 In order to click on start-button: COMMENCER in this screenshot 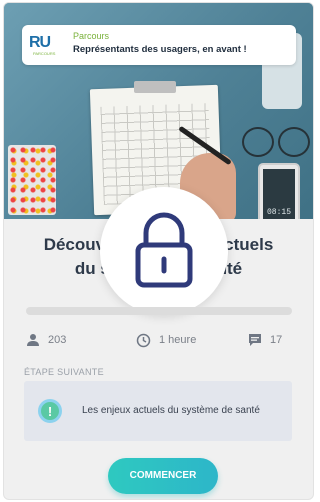, I will do `click(163, 476)`.